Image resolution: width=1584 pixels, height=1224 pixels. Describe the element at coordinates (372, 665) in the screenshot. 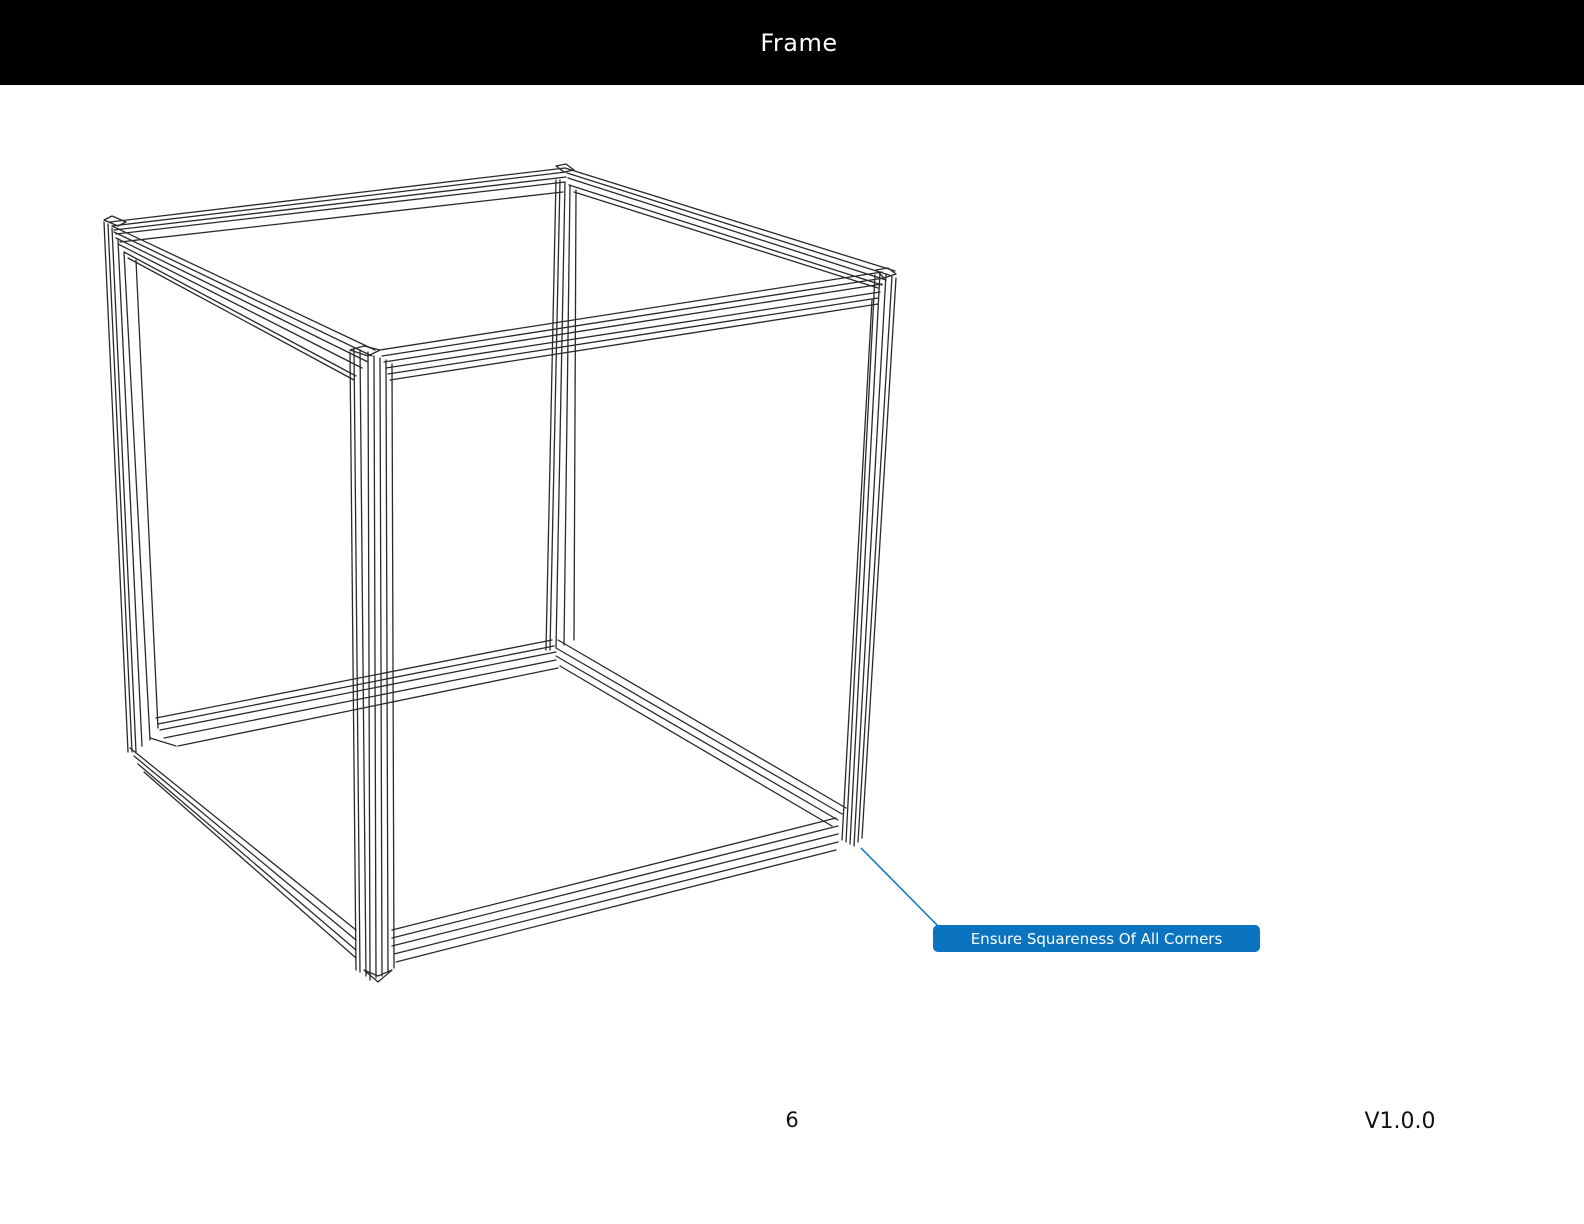

I see `front-post` at that location.